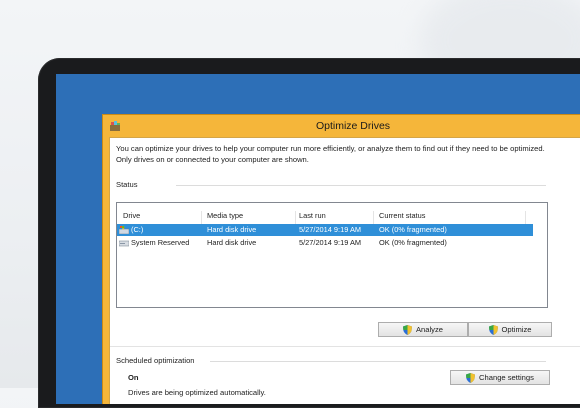 The image size is (580, 408). I want to click on list-header: Drive Media type Last run Current status, so click(332, 218).